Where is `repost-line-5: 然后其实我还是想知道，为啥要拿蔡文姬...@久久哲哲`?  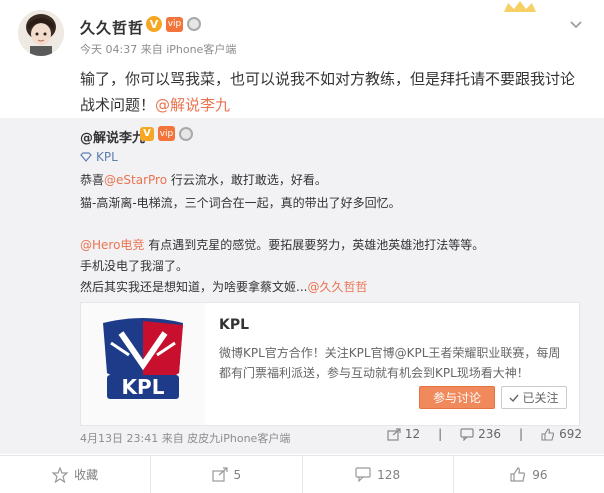 repost-line-5: 然后其实我还是想知道，为啥要拿蔡文姬...@久久哲哲 is located at coordinates (223, 286).